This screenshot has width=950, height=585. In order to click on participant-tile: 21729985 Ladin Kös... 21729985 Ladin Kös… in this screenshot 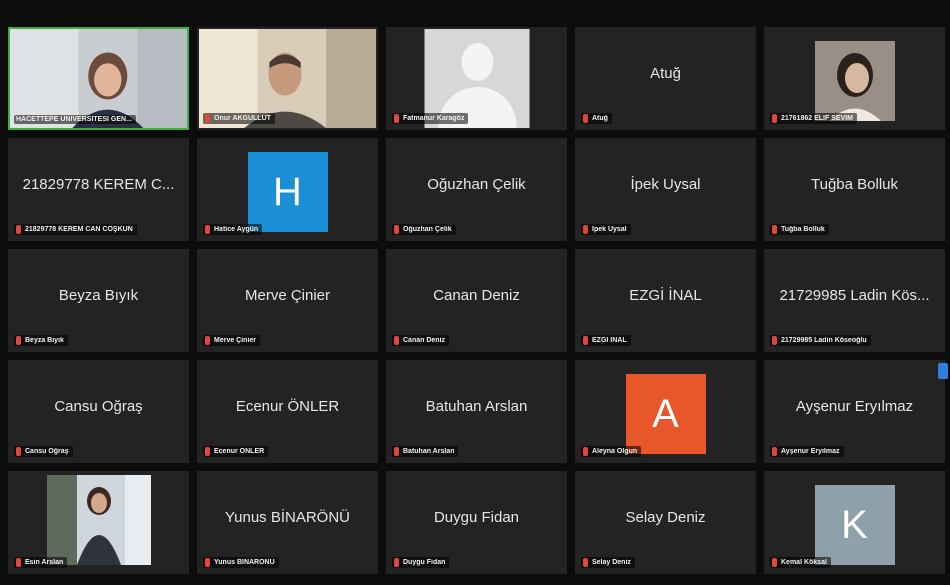, I will do `click(854, 300)`.